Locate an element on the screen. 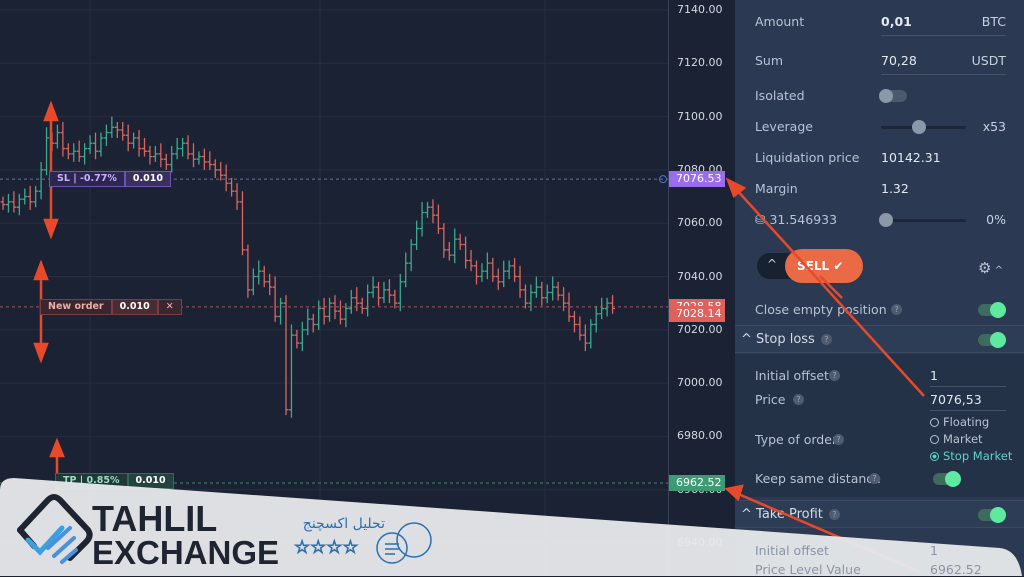  logo-line2: EXCHANGE is located at coordinates (185, 552).